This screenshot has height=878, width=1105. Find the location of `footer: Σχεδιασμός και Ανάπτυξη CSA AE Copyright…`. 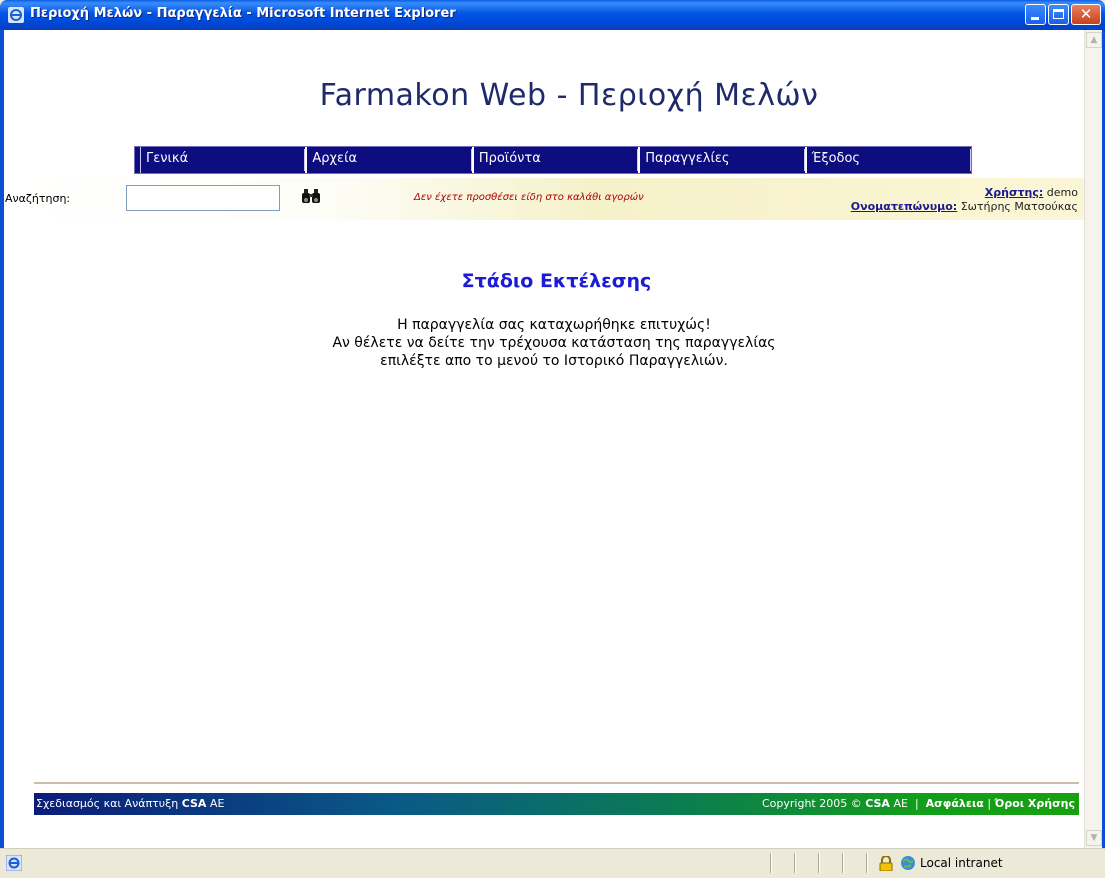

footer: Σχεδιασμός και Ανάπτυξη CSA AE Copyright… is located at coordinates (556, 804).